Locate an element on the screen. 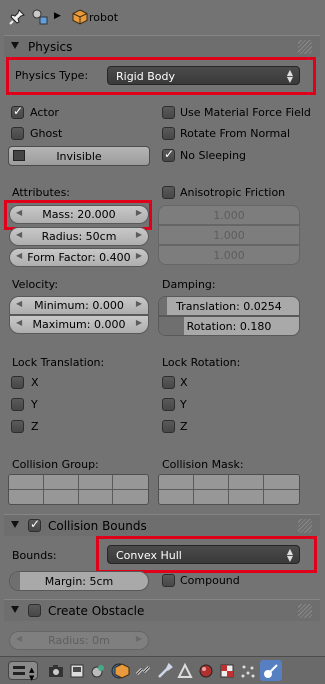 Image resolution: width=325 pixels, height=684 pixels. lock-translation-z-checkbox is located at coordinates (17, 426).